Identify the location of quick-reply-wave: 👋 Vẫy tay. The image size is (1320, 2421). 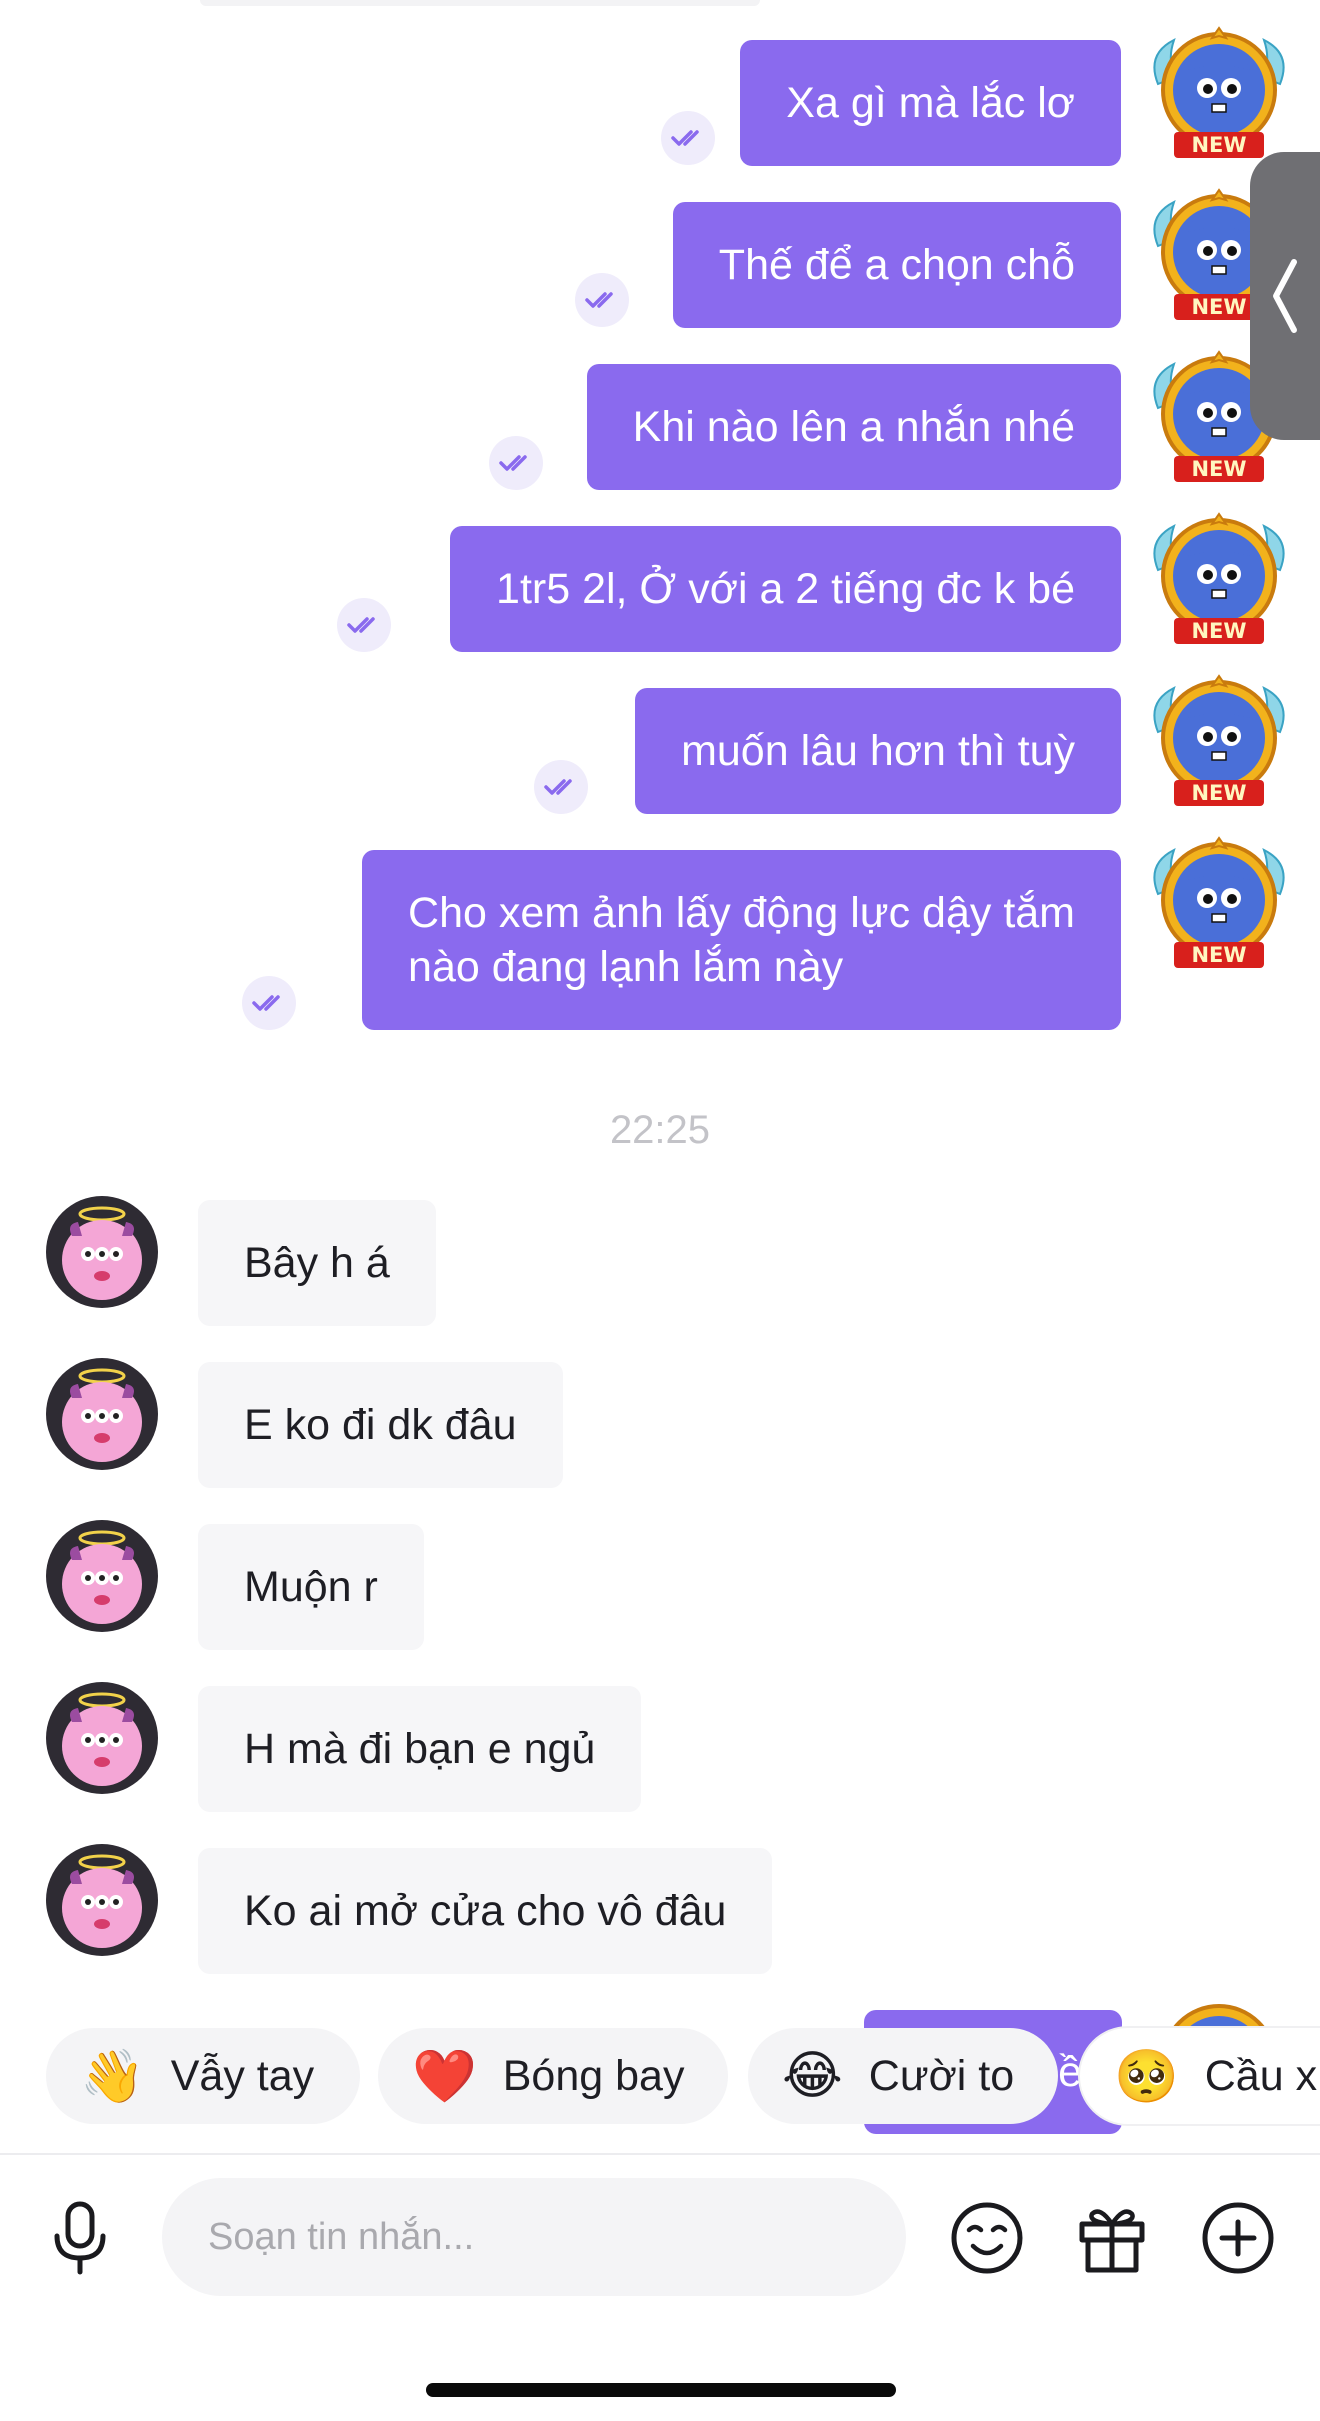
(203, 2076).